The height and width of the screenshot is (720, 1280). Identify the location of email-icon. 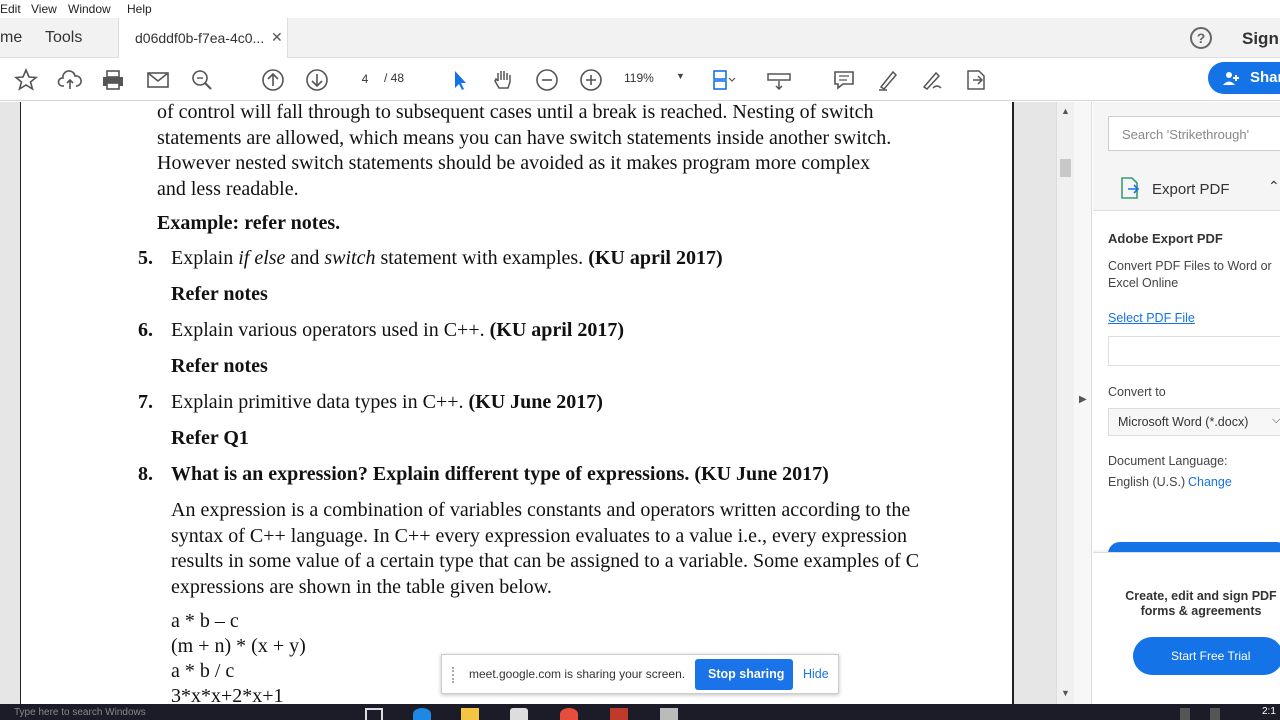
(158, 80).